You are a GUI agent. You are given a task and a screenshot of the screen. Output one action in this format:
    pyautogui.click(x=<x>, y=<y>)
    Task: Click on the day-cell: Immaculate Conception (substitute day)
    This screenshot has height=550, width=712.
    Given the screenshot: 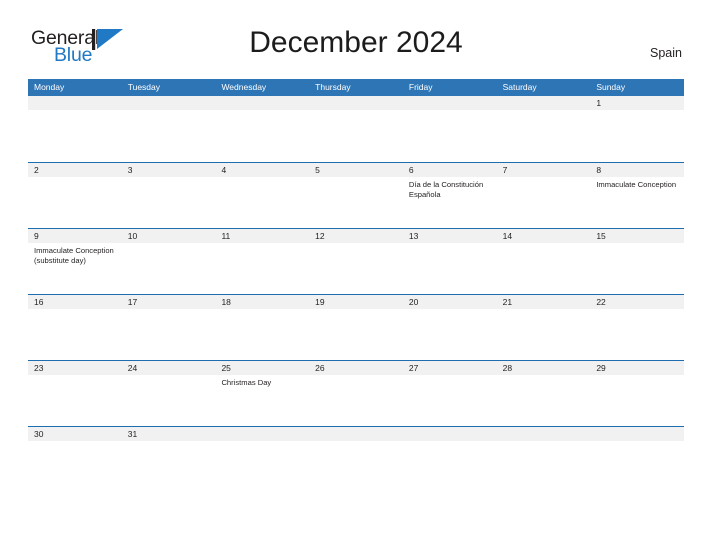 What is the action you would take?
    pyautogui.click(x=75, y=268)
    